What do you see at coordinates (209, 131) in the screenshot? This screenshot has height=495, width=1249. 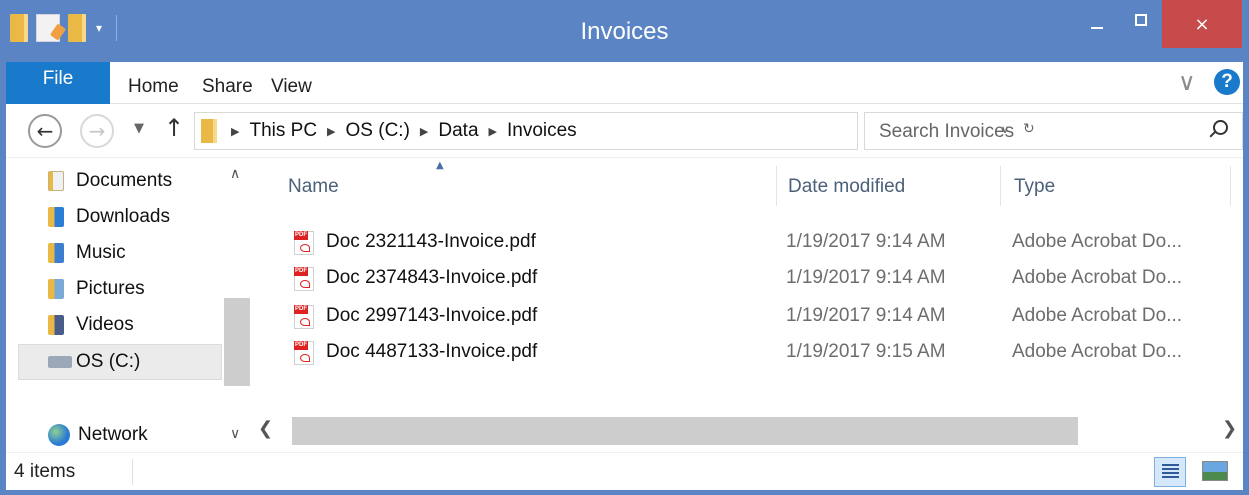 I see `folder-icon` at bounding box center [209, 131].